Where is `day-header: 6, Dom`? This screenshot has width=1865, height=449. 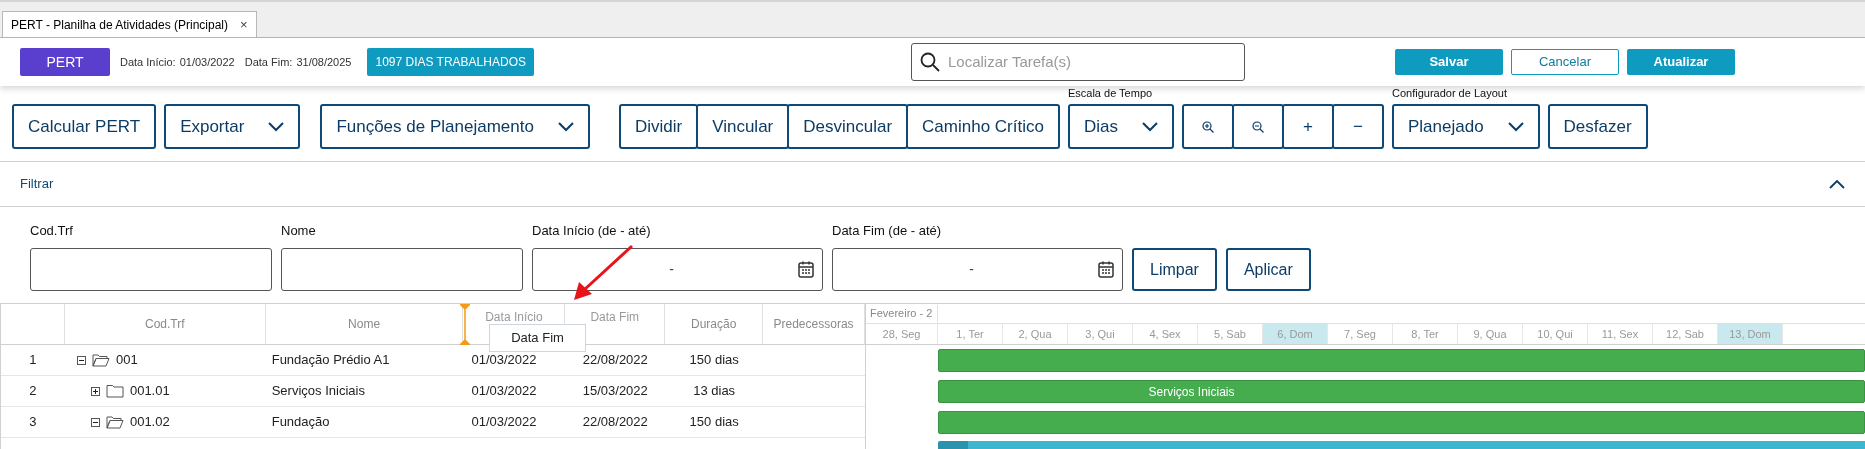 day-header: 6, Dom is located at coordinates (1295, 334).